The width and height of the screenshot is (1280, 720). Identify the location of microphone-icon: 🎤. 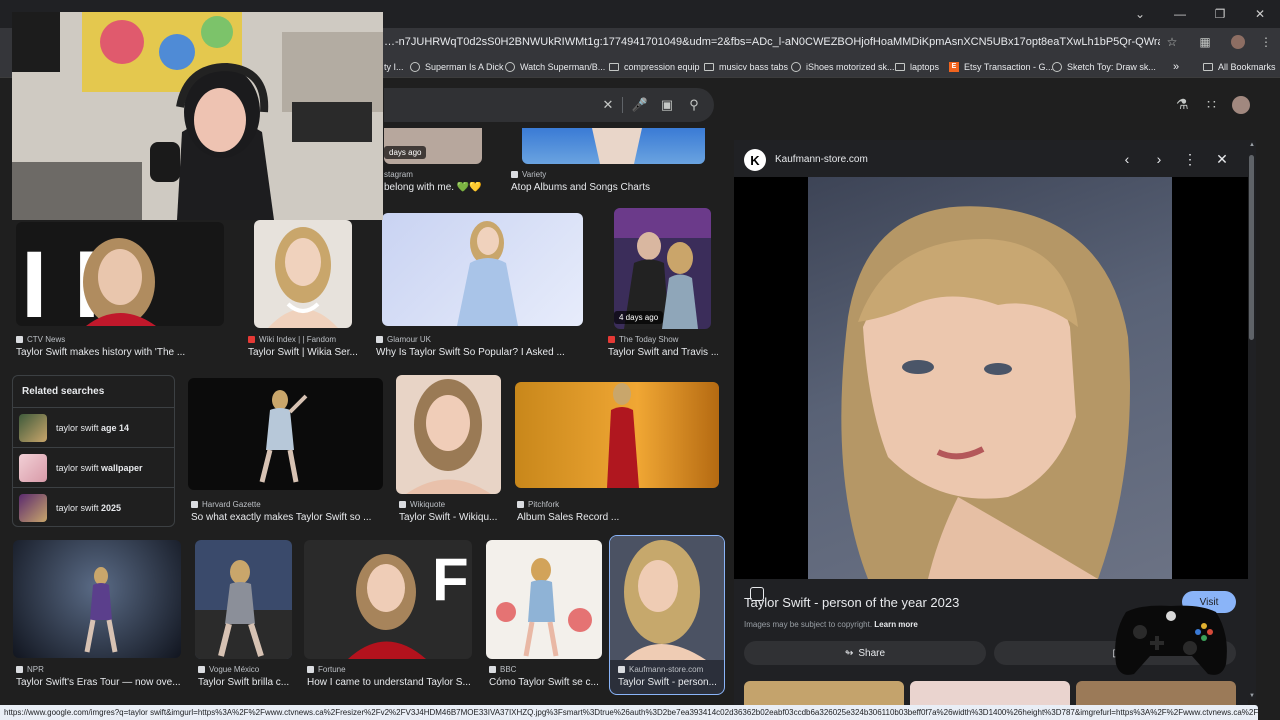
(640, 105).